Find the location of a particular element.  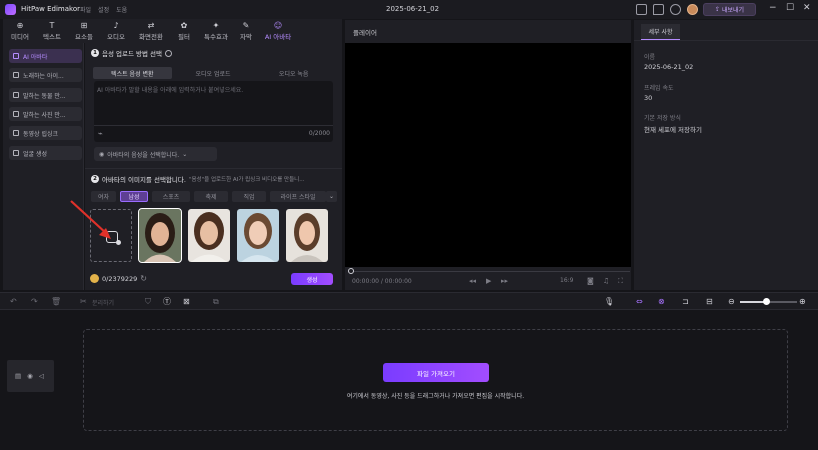

voice-select-label: 아바타의 음성을 선택합니다. is located at coordinates (143, 155).